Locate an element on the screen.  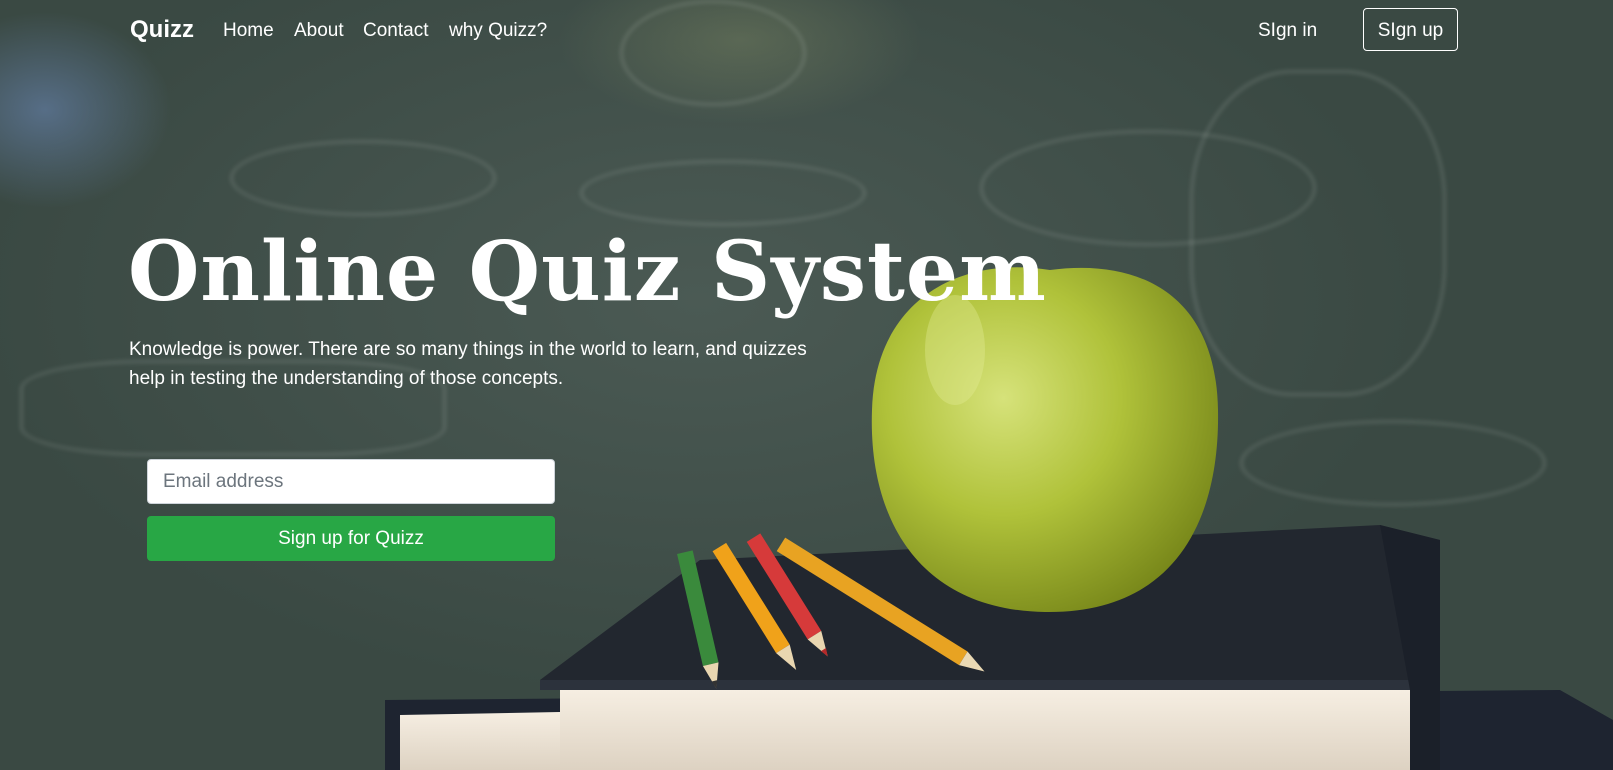
signup-cta-button: Sign up for Quizz is located at coordinates (351, 538).